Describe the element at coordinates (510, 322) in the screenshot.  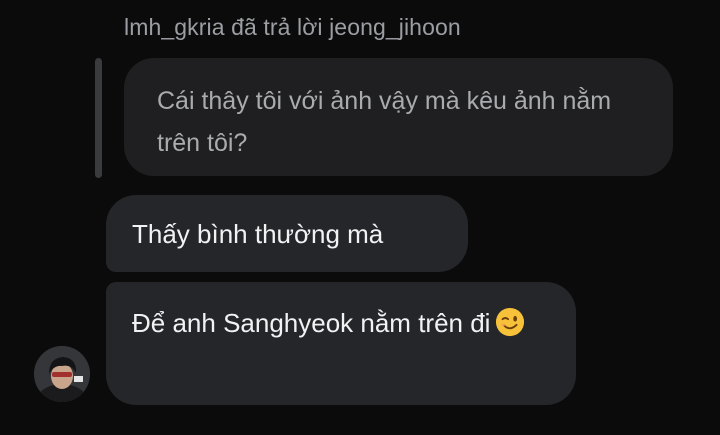
I see `winking-face-icon` at that location.